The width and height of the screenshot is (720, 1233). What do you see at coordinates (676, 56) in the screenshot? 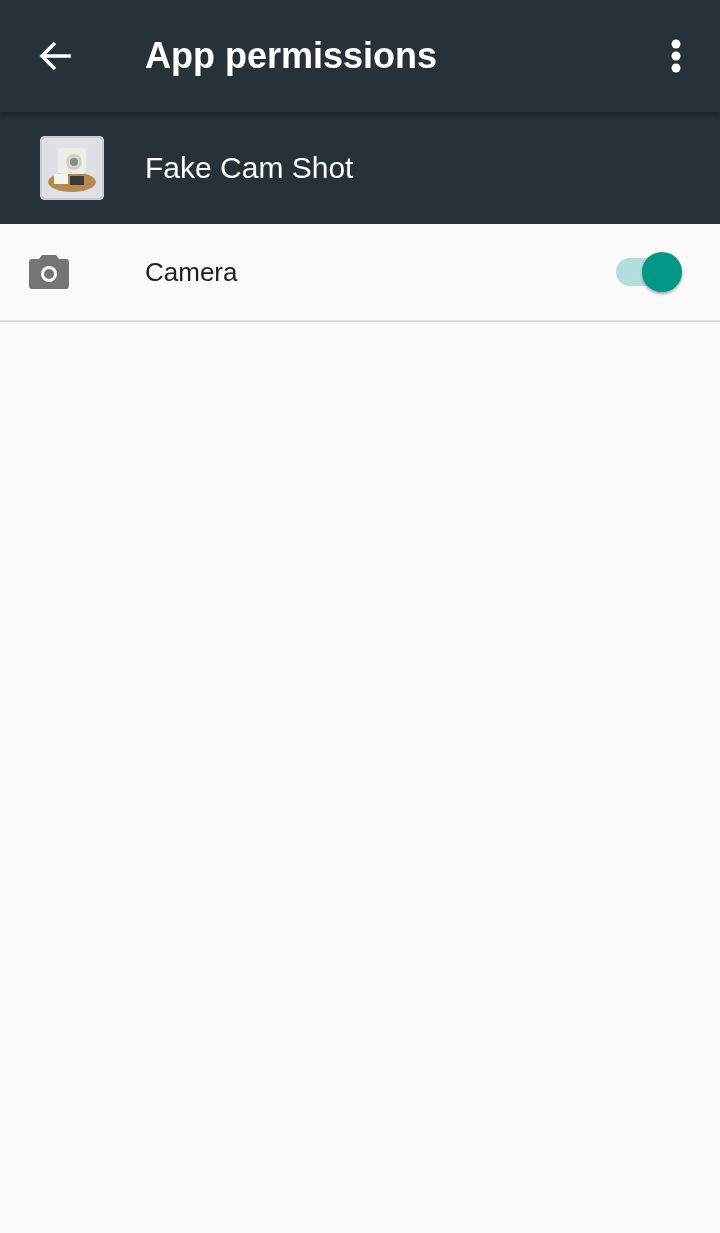
I see `more-options-icon` at bounding box center [676, 56].